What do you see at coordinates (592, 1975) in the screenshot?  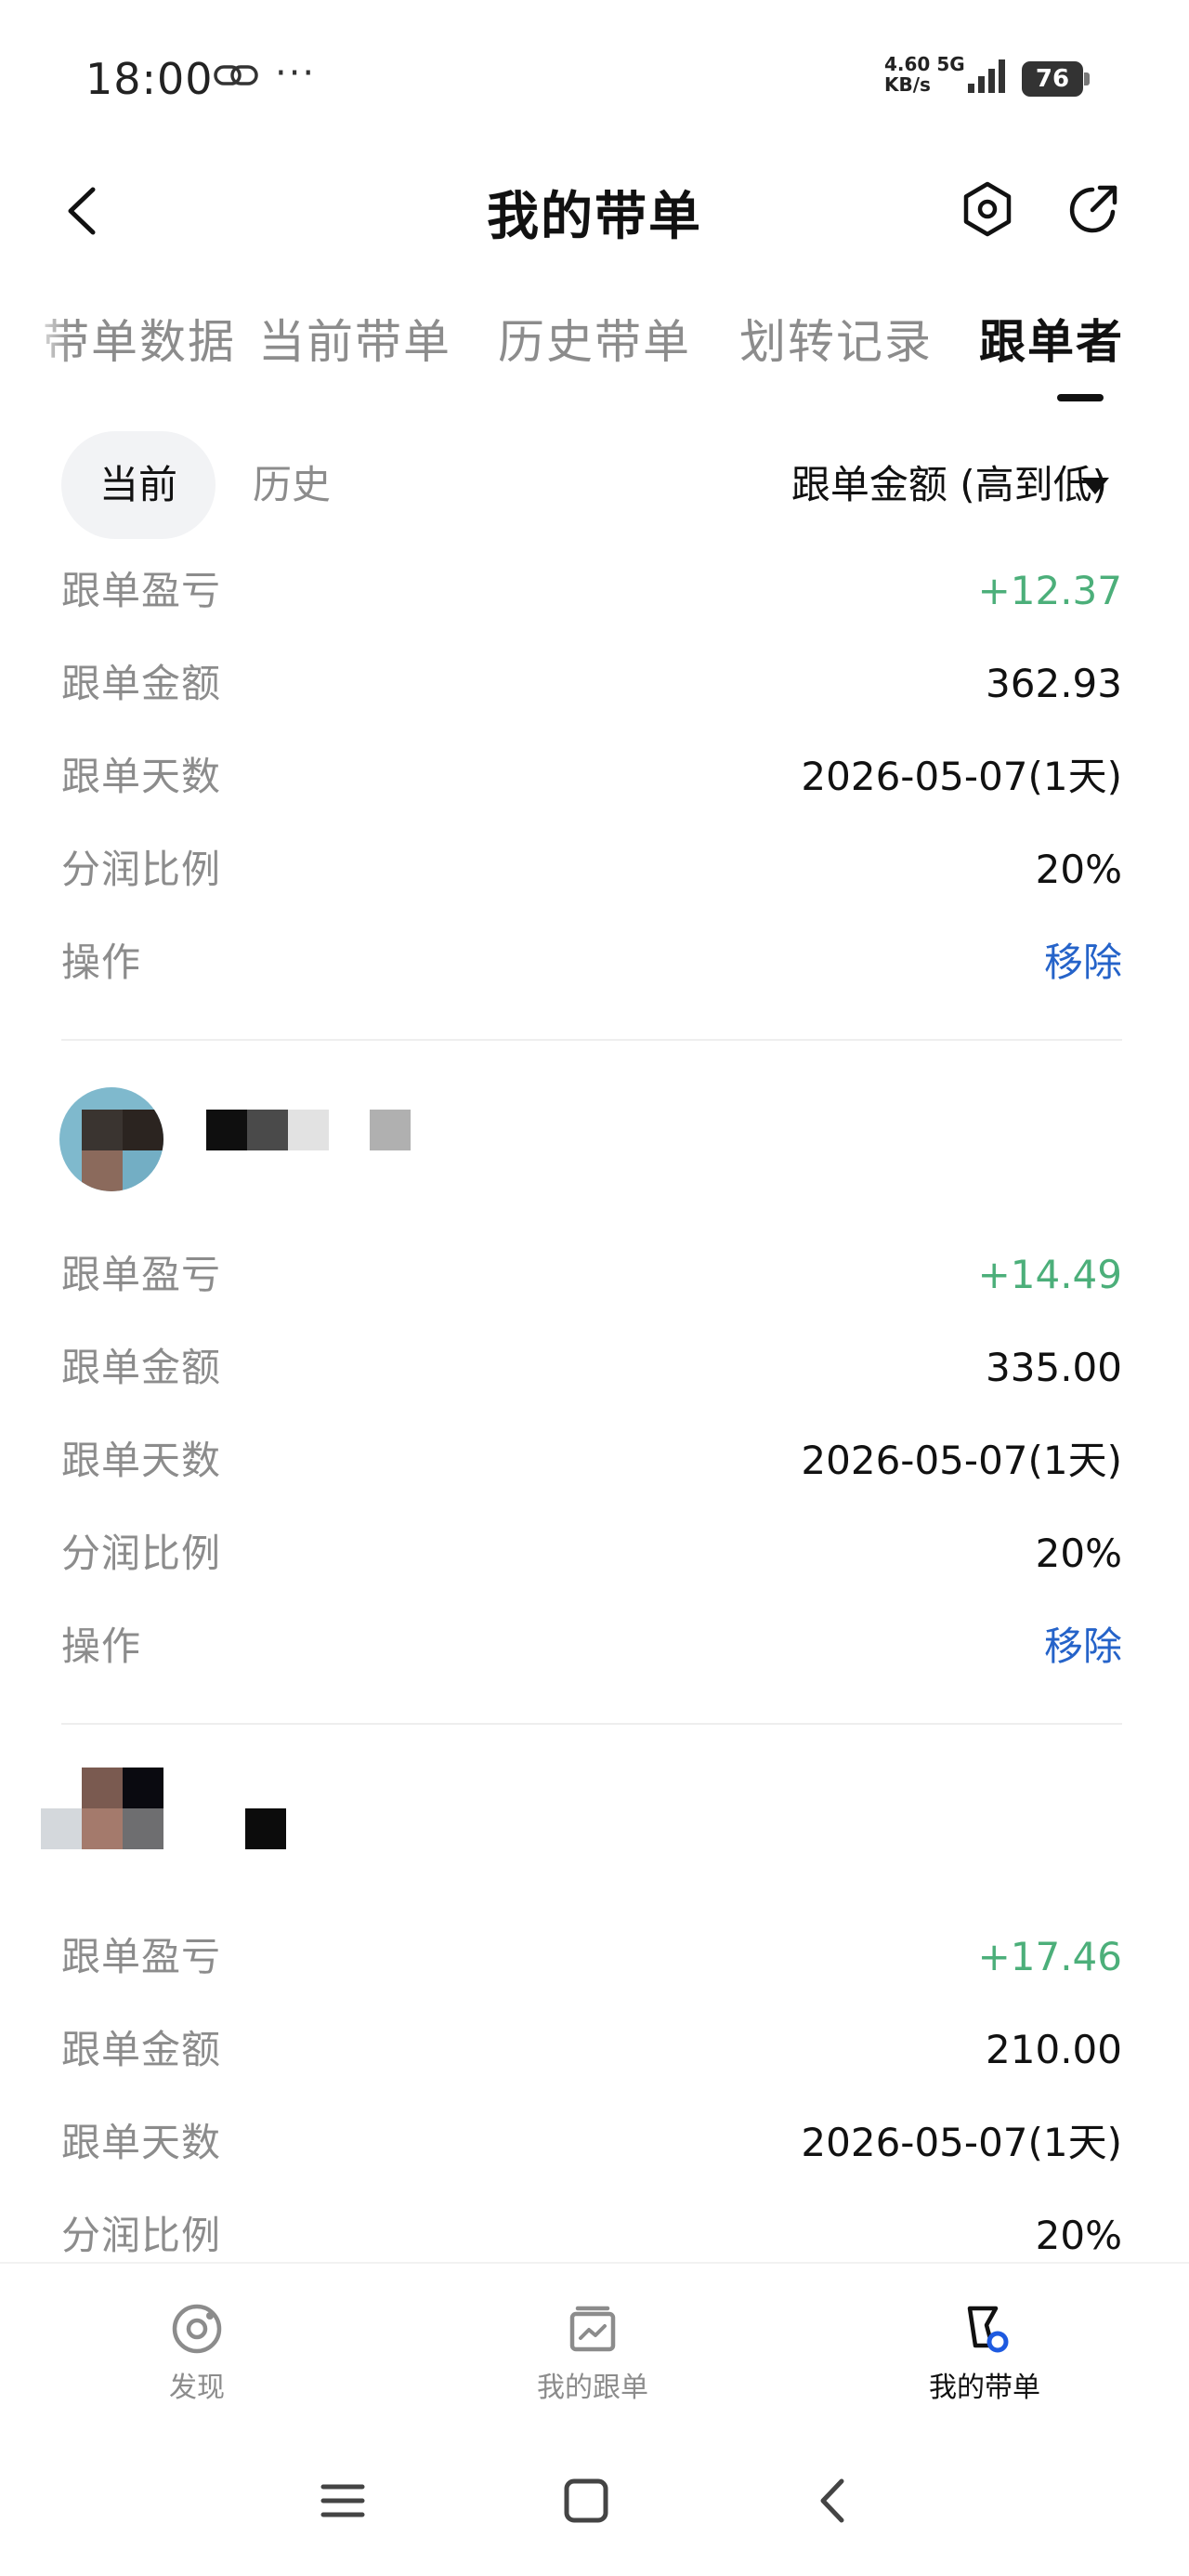 I see `row-pnl: 跟单盈亏 +17.46` at bounding box center [592, 1975].